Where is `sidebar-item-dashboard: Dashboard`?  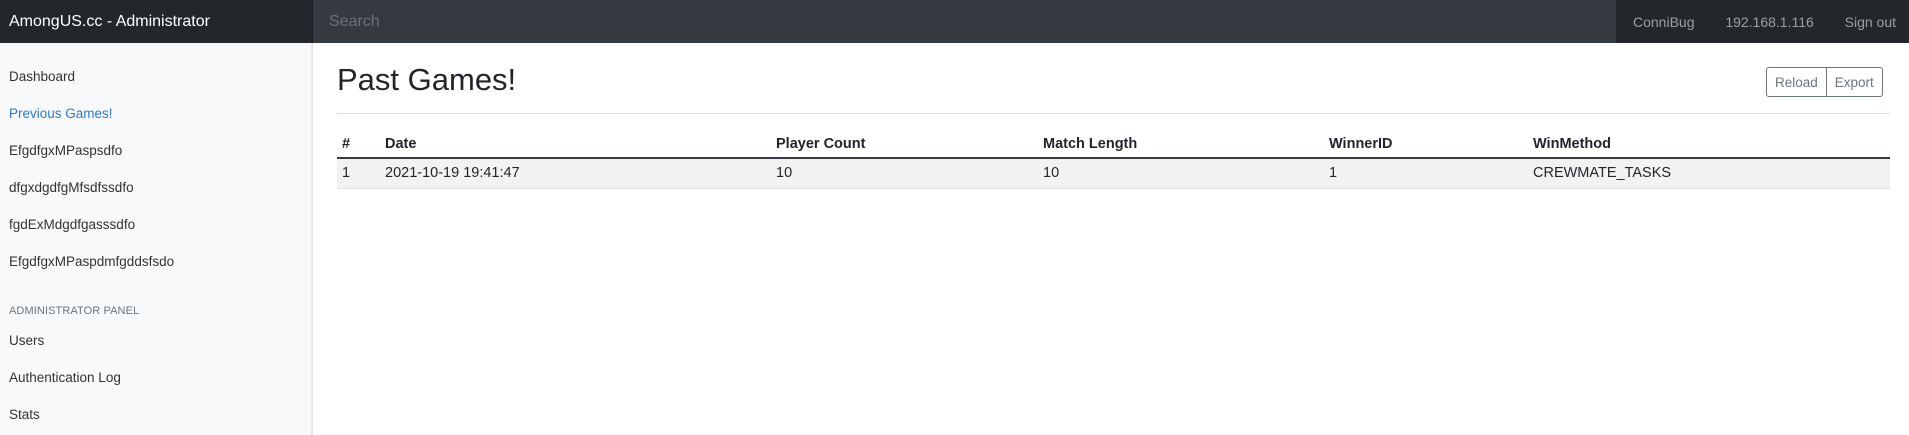 sidebar-item-dashboard: Dashboard is located at coordinates (42, 76).